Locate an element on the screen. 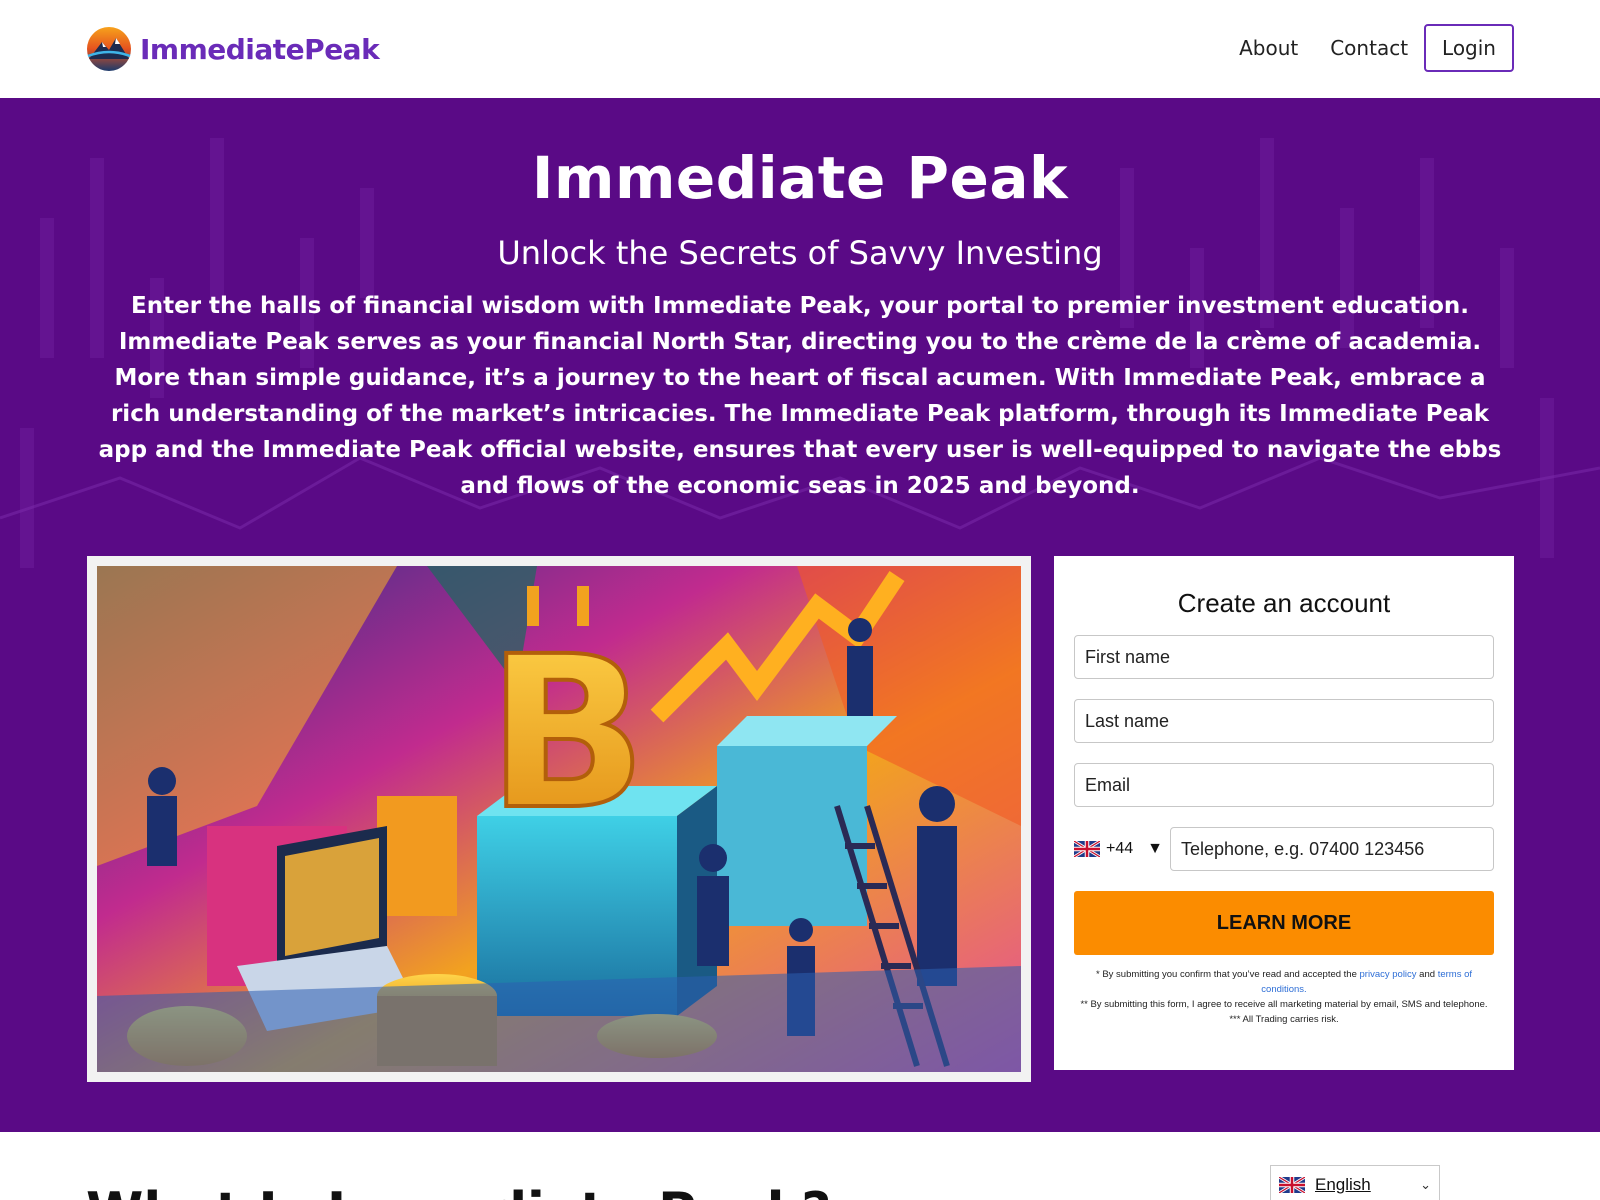 The image size is (1600, 1200). chevron-down-icon: ⌄ is located at coordinates (1425, 1185).